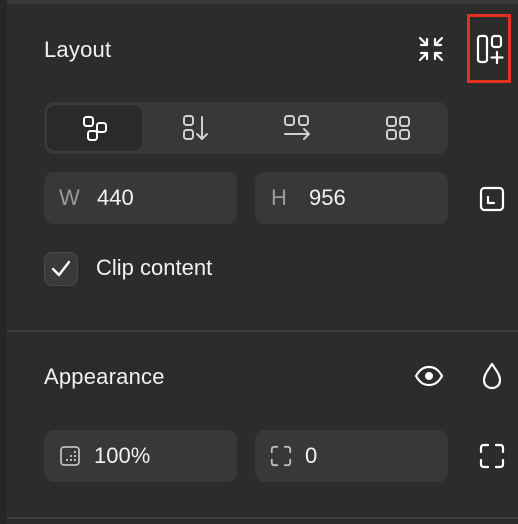  I want to click on left-border, so click(3, 262).